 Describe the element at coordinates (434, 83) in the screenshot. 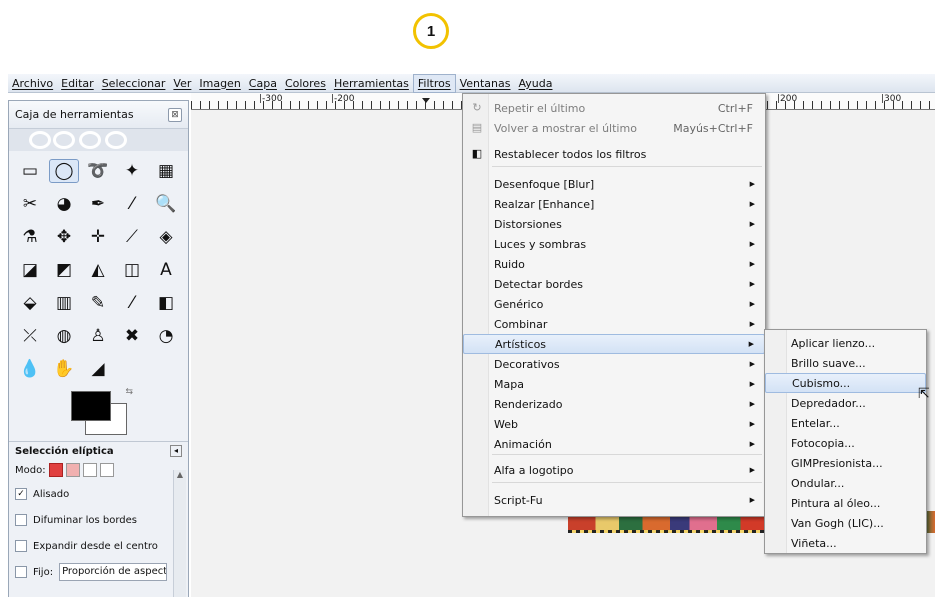

I see `menu-filtros: Filtros` at that location.